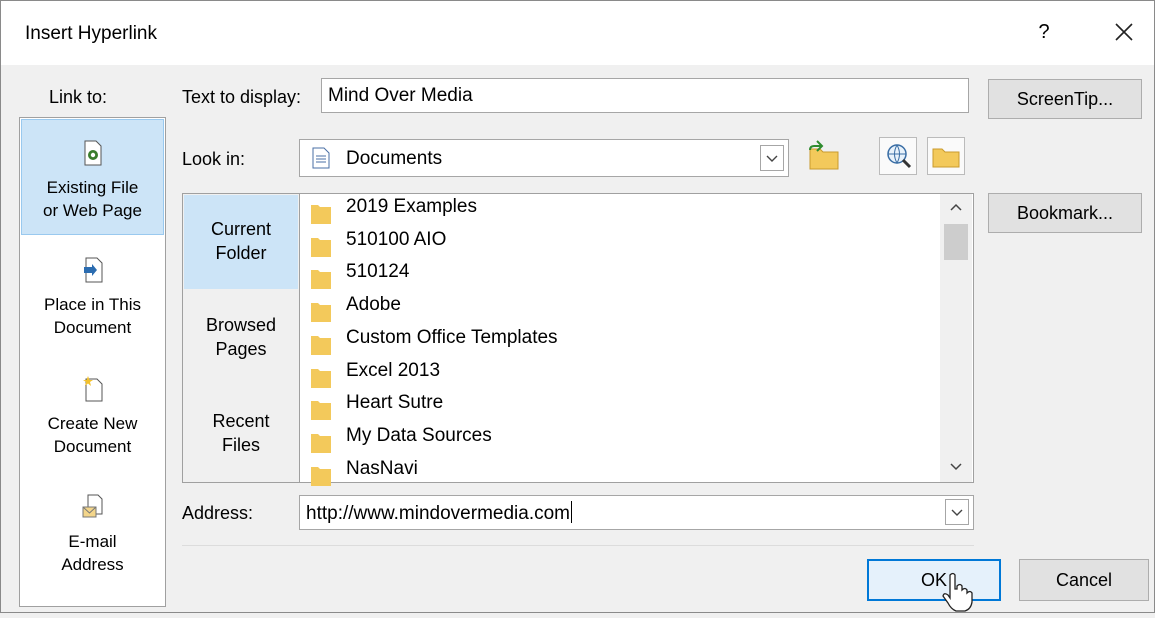 The width and height of the screenshot is (1155, 618). I want to click on browse-web-icon, so click(898, 156).